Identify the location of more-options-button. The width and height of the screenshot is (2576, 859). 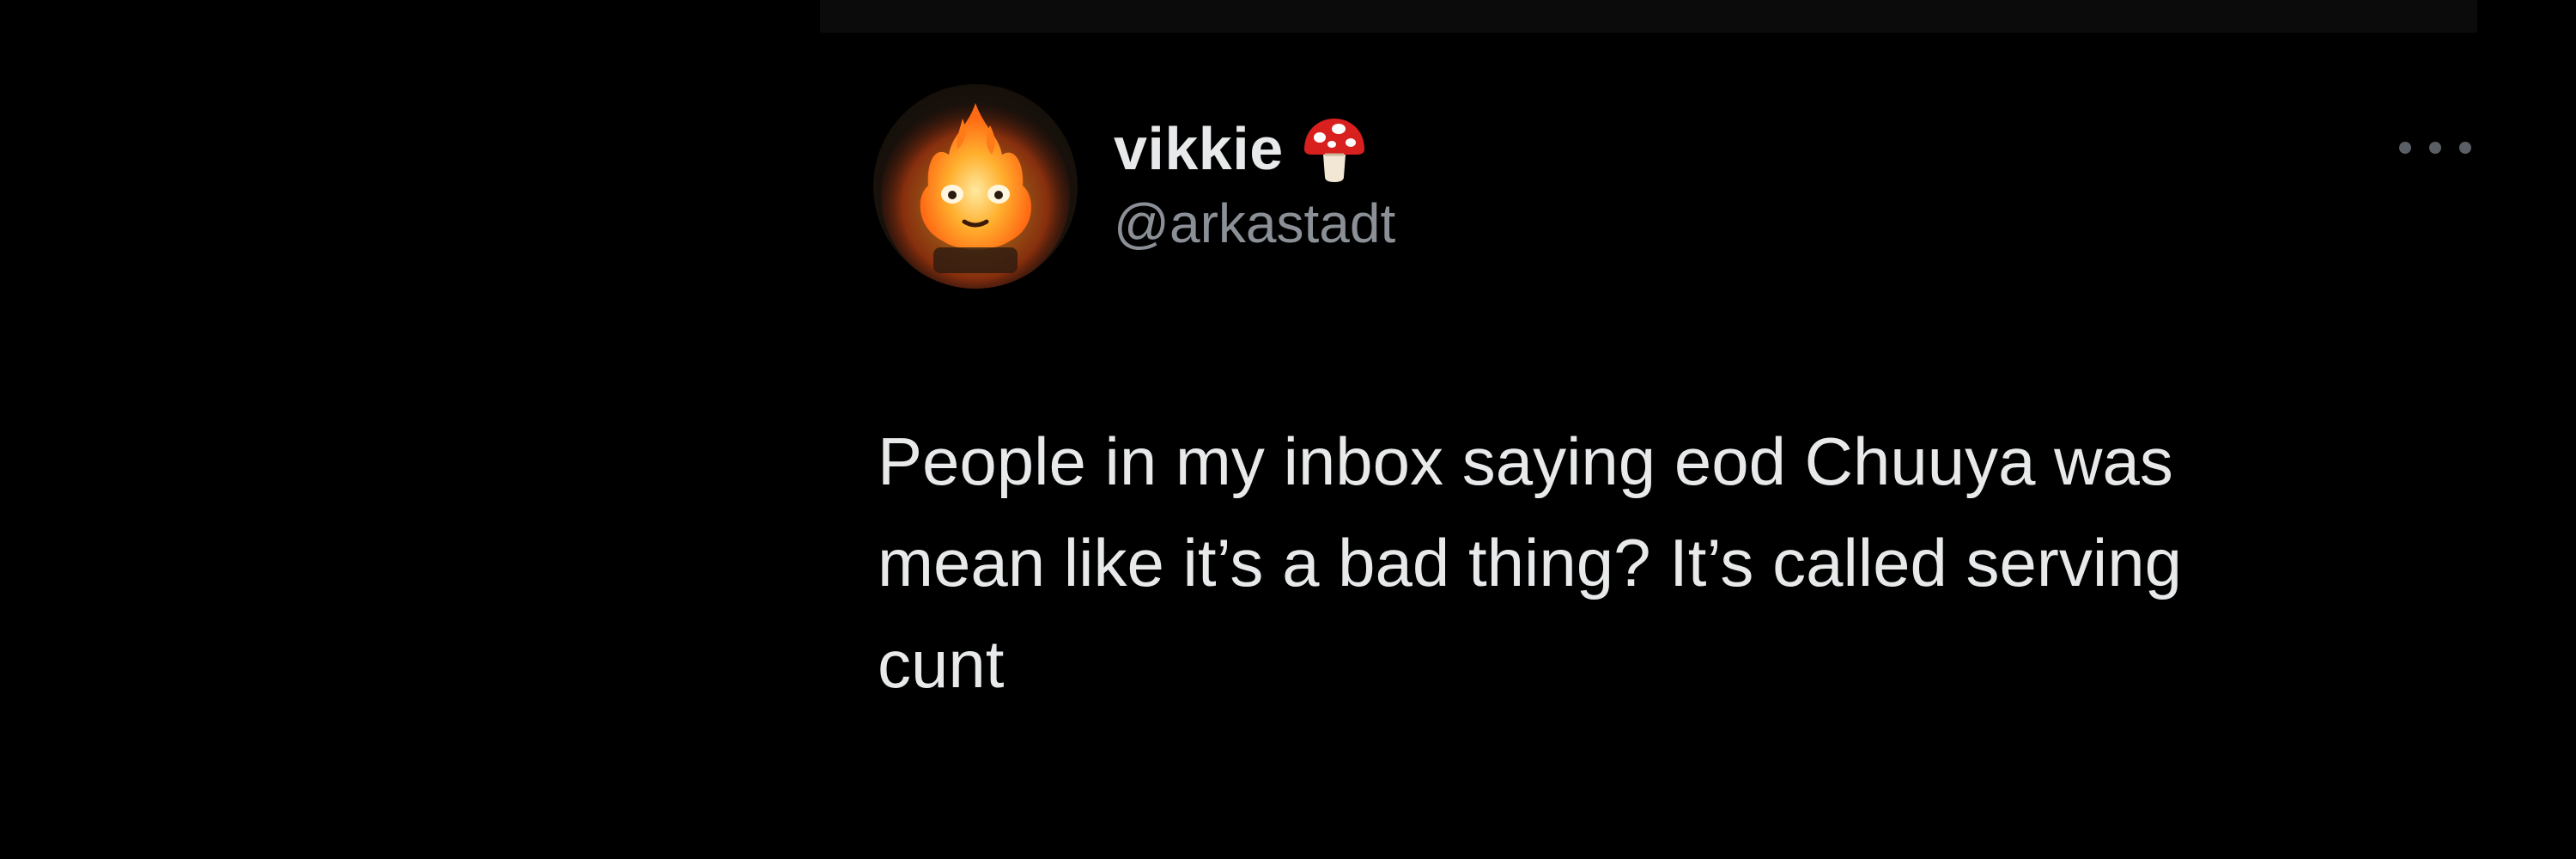
(2435, 148).